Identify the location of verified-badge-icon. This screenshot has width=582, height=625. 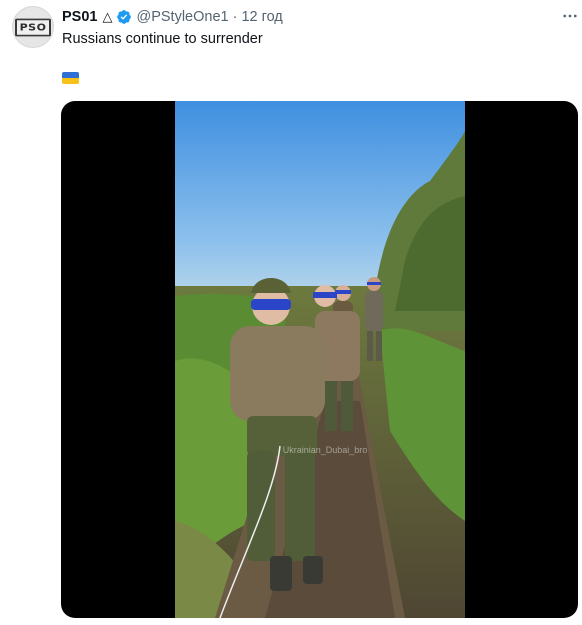
(124, 17).